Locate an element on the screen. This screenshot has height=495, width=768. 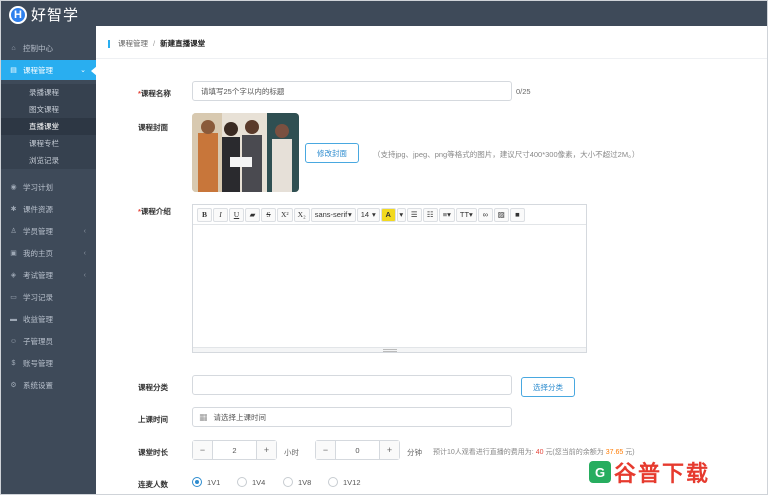
superscript-button: X² is located at coordinates (285, 214).